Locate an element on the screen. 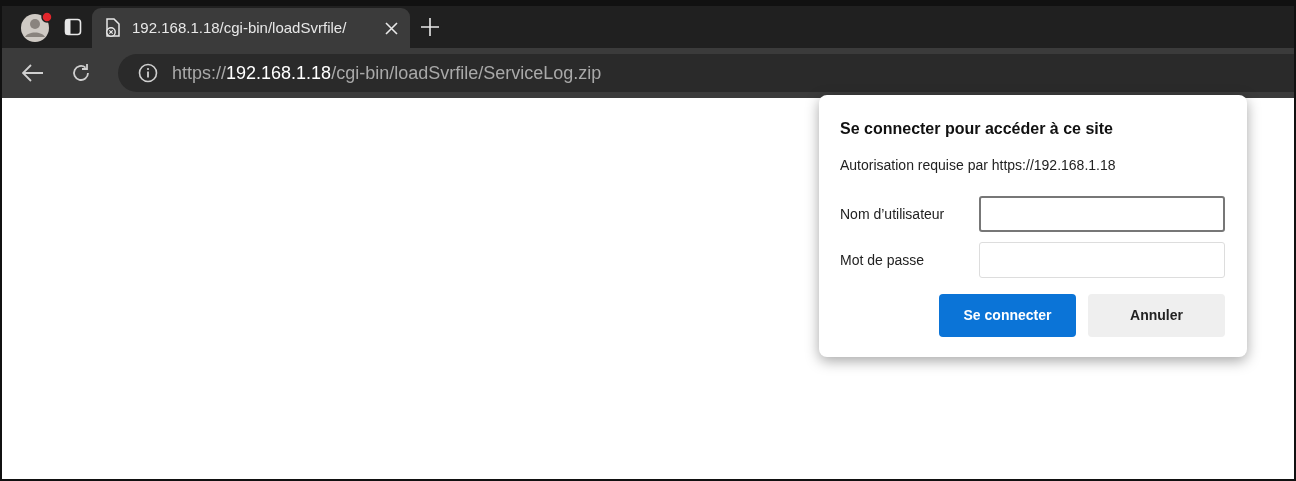 The height and width of the screenshot is (481, 1296). address-bar: https://192.168.1.18/cgi-bin/loadSvrfile/ServiceLog.zip is located at coordinates (706, 73).